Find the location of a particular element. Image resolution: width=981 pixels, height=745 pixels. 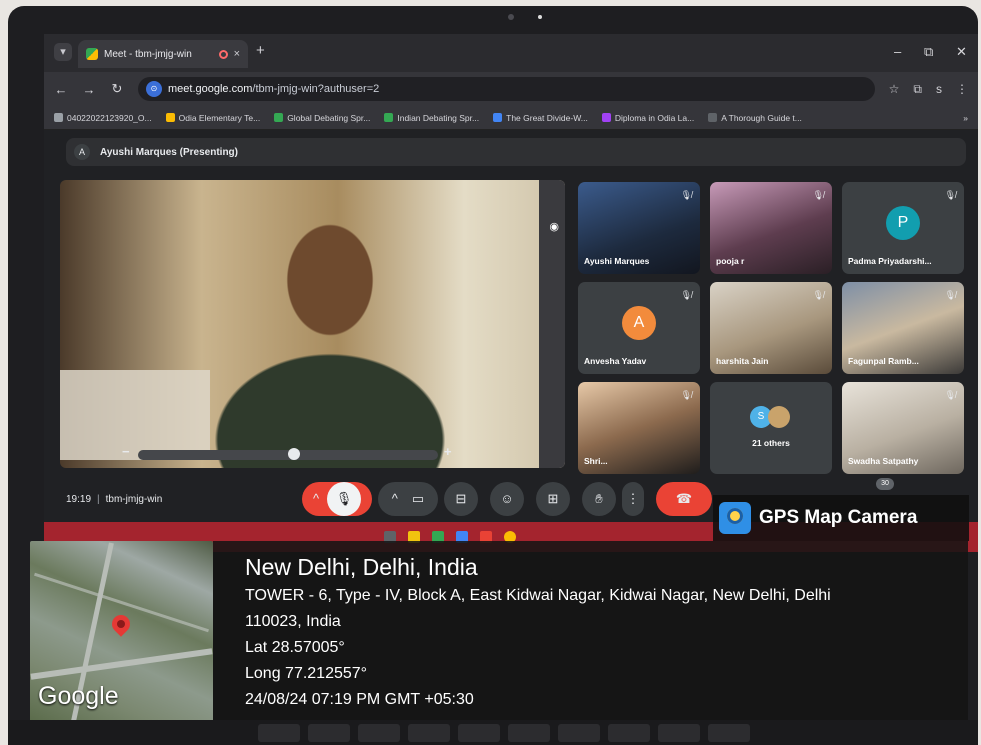

site-info-icon: ⊙ is located at coordinates (154, 89).